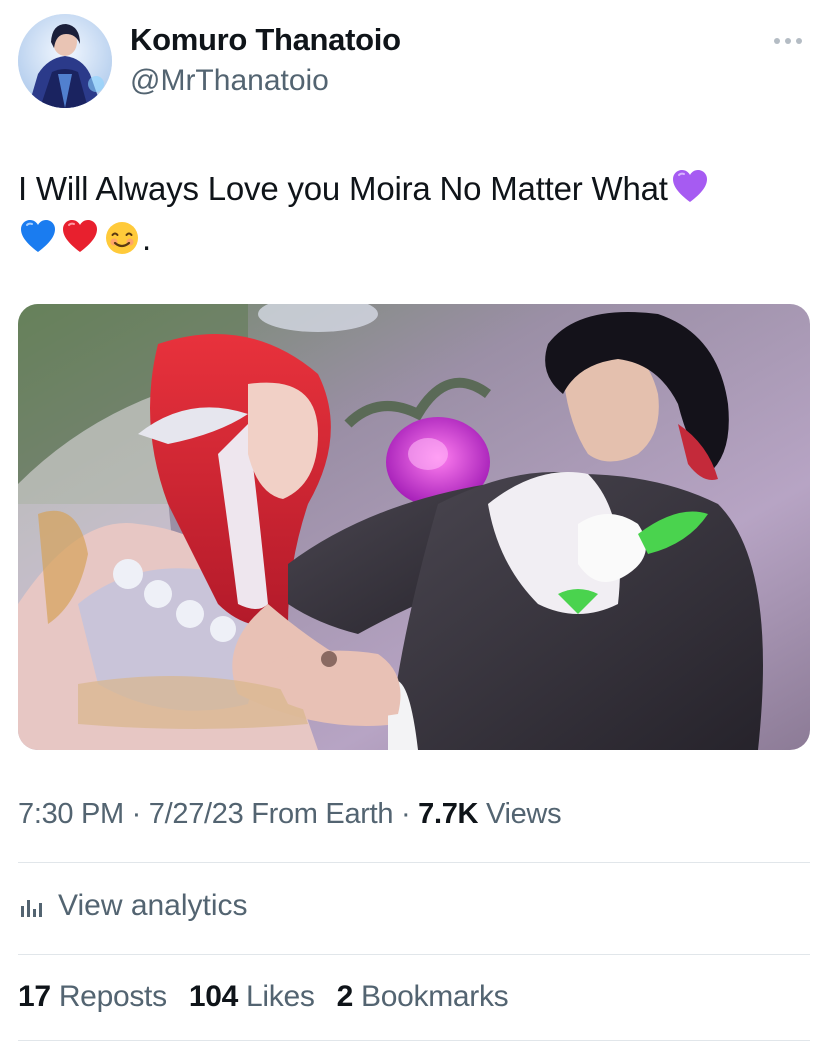 This screenshot has height=1059, width=828. Describe the element at coordinates (34, 996) in the screenshot. I see `reposts-count: 17` at that location.